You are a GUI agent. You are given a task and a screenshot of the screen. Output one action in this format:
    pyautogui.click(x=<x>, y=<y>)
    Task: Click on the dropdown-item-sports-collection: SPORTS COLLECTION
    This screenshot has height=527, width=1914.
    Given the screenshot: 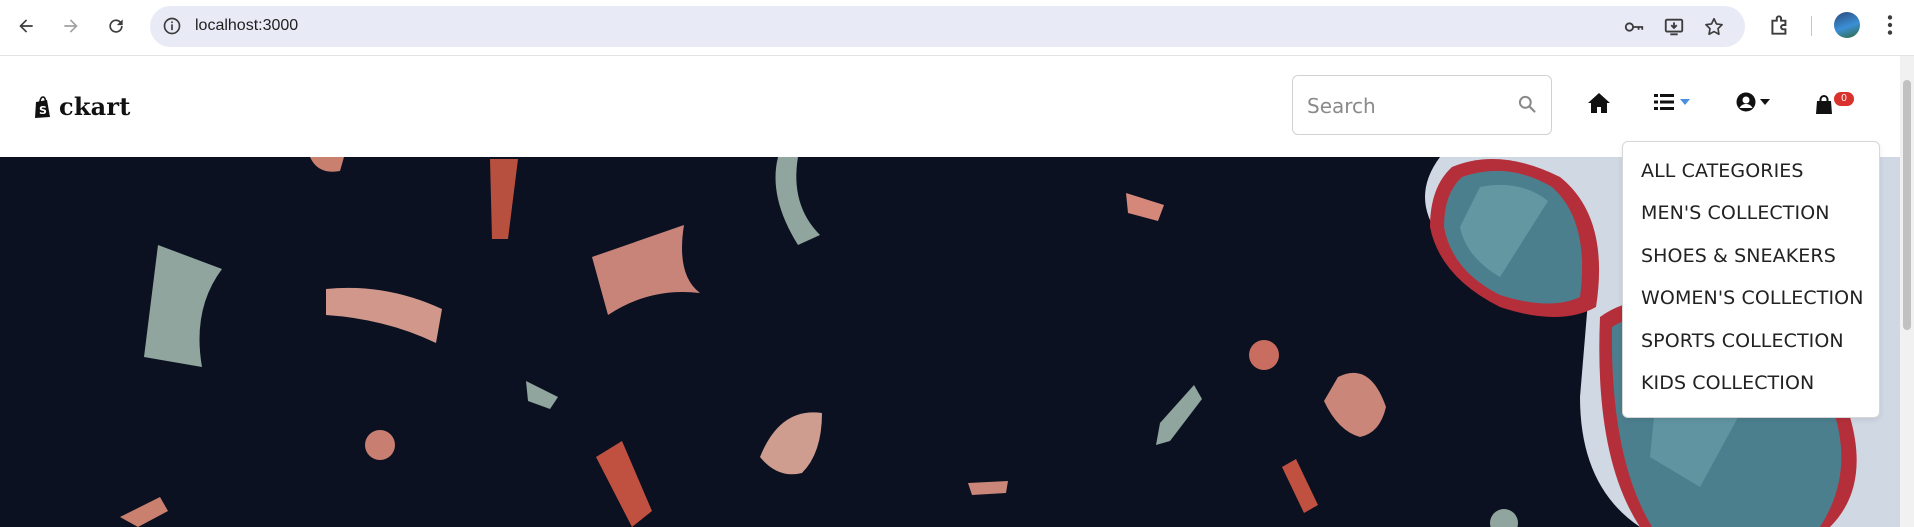 What is the action you would take?
    pyautogui.click(x=1742, y=341)
    